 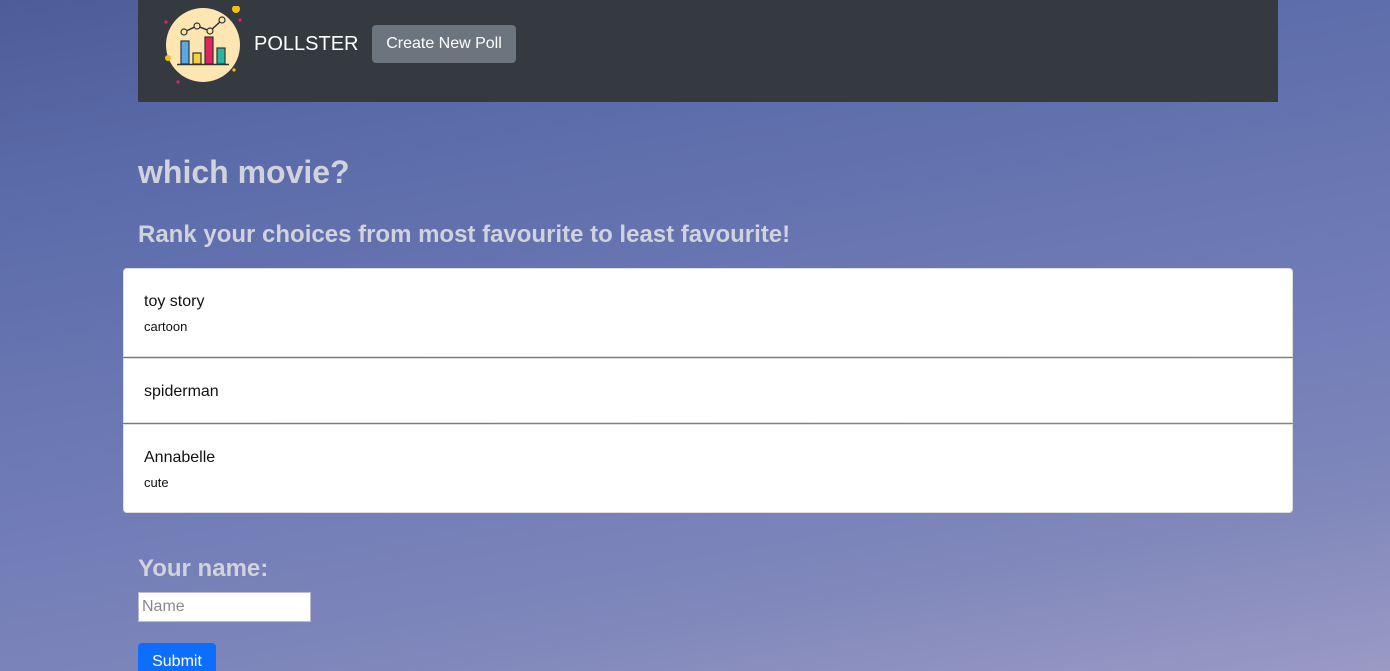 I want to click on bar-chart-icon, so click(x=203, y=45).